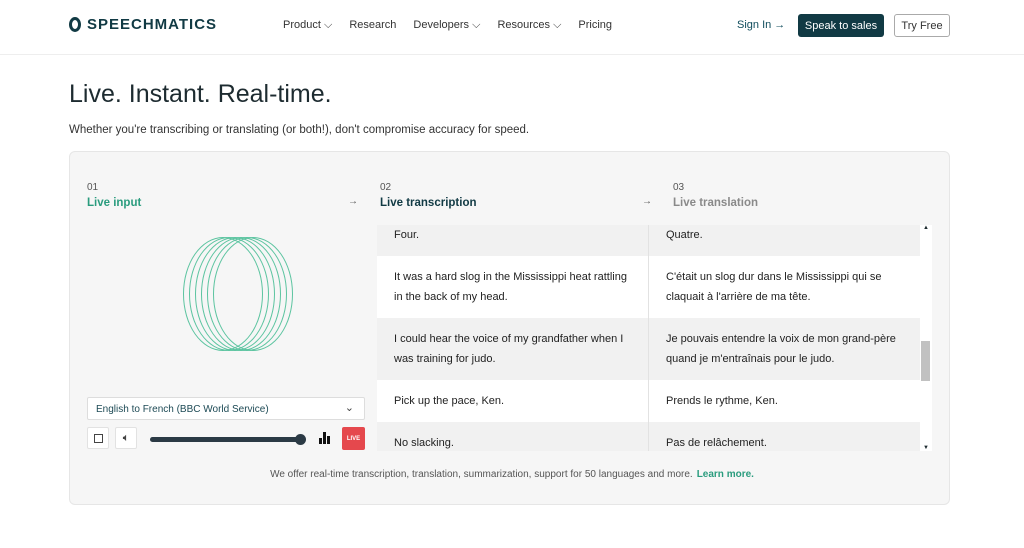  Describe the element at coordinates (353, 438) in the screenshot. I see `live-badge: LIVE` at that location.